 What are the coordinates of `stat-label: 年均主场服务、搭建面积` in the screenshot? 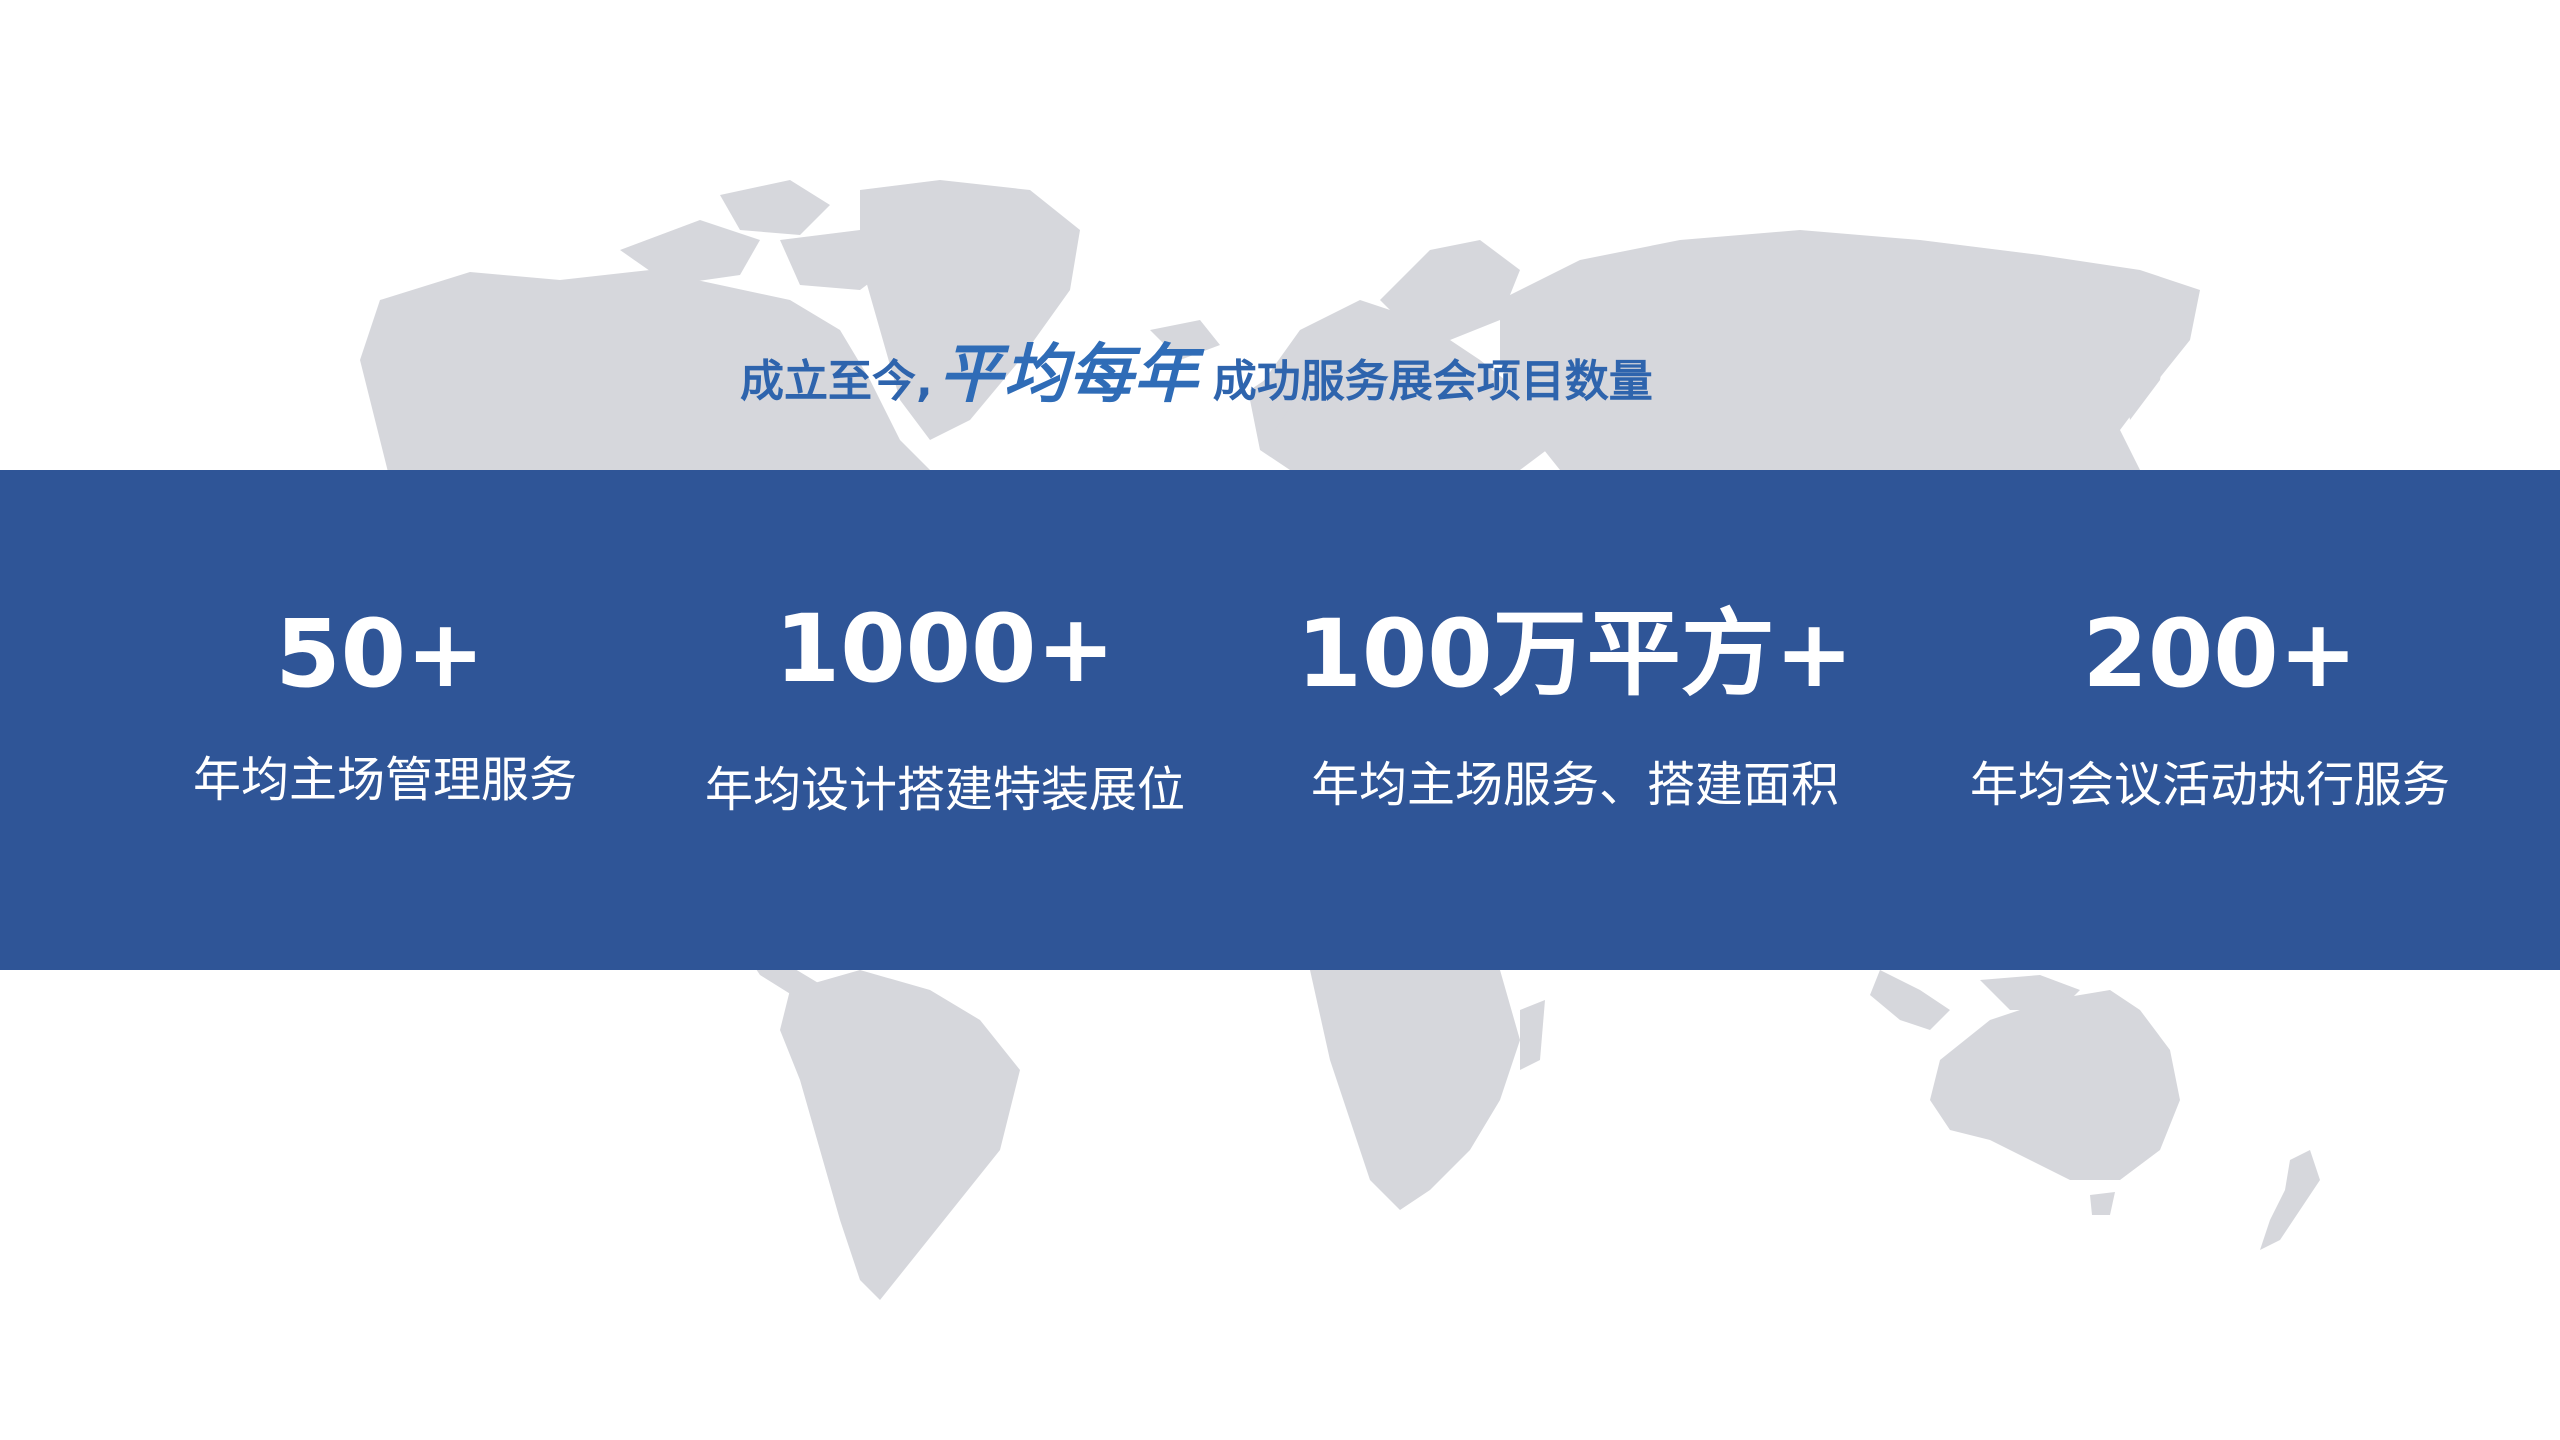 It's located at (1574, 785).